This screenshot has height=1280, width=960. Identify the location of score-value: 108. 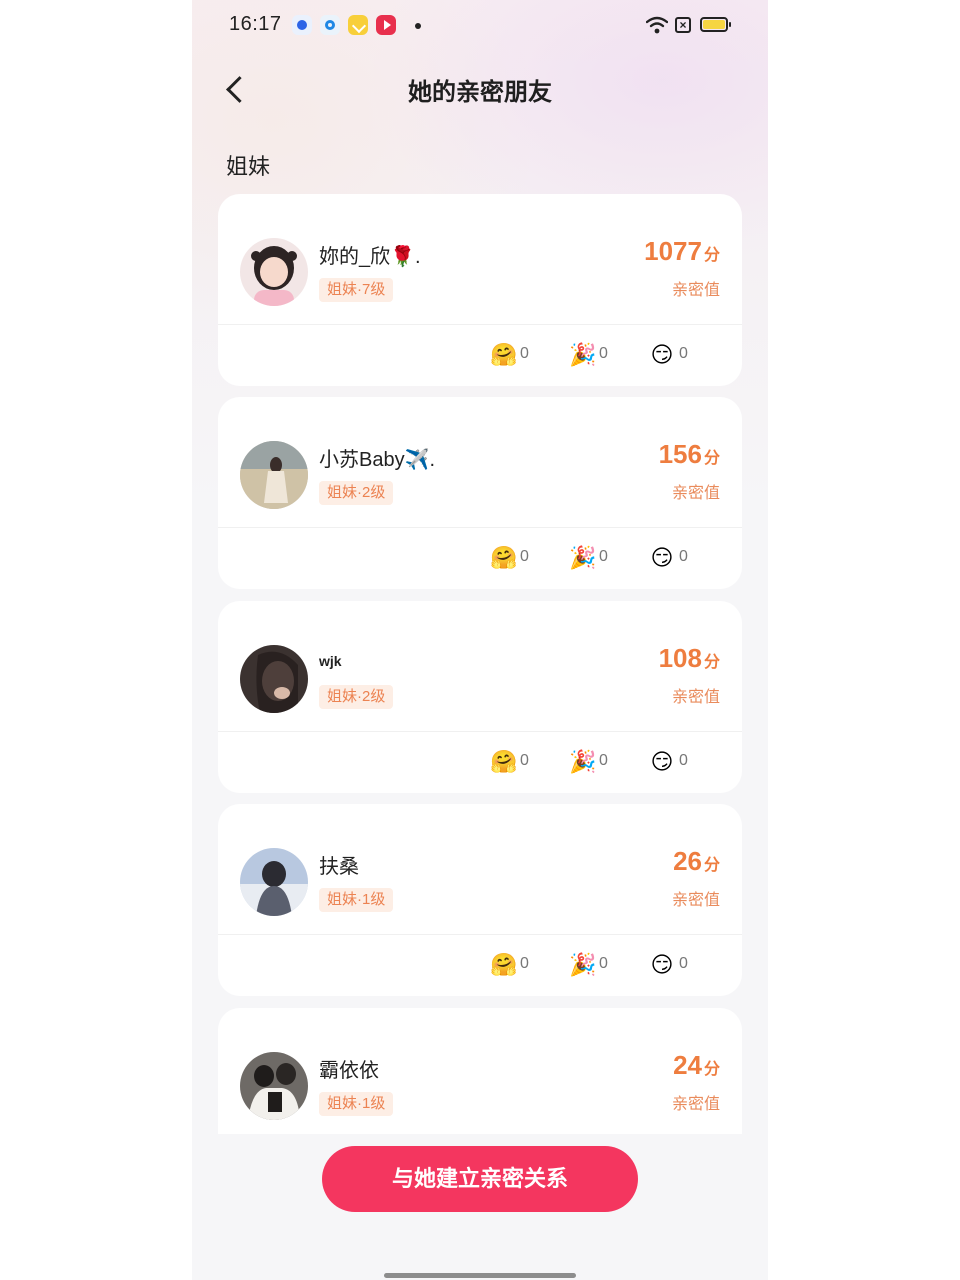
(680, 658).